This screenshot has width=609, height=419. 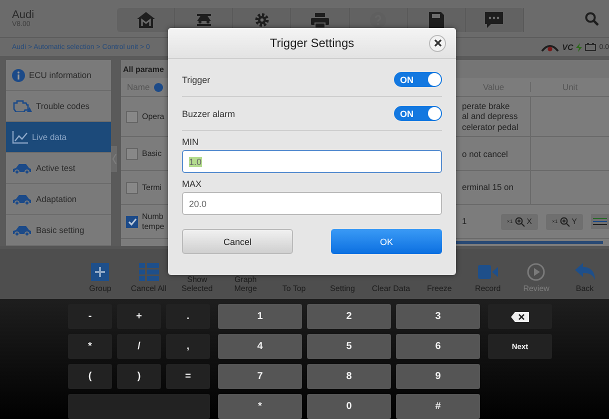 What do you see at coordinates (139, 346) in the screenshot?
I see `key: /` at bounding box center [139, 346].